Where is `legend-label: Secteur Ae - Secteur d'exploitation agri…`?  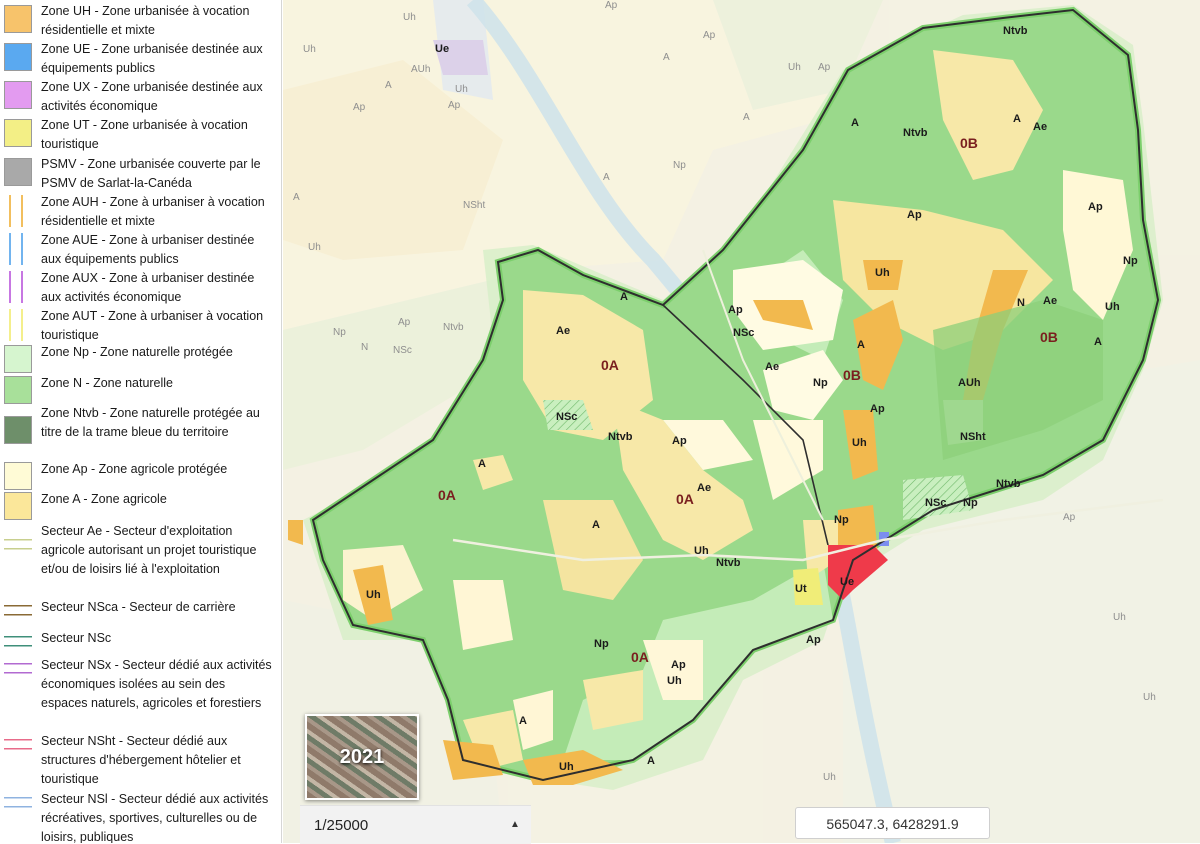 legend-label: Secteur Ae - Secteur d'exploitation agri… is located at coordinates (149, 550).